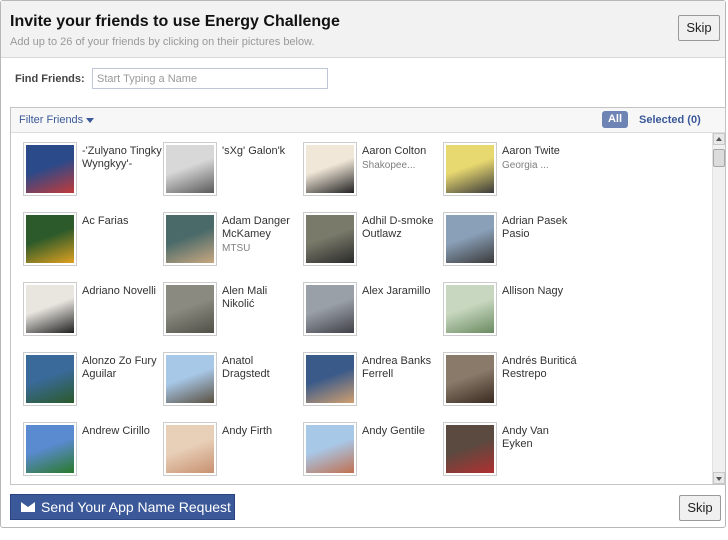  Describe the element at coordinates (393, 431) in the screenshot. I see `friend-name: Andy Gentile` at that location.